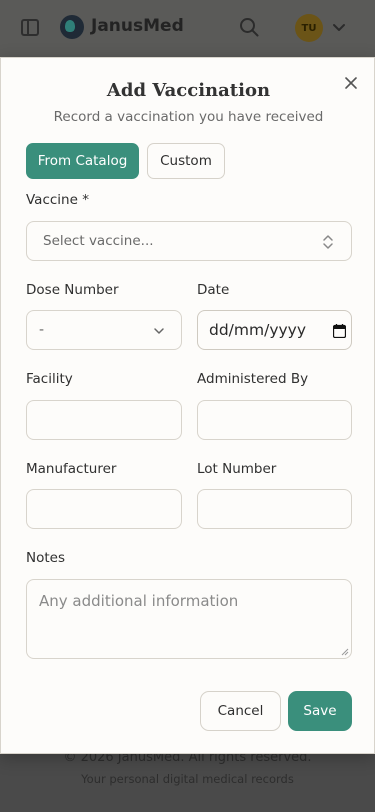 Image resolution: width=375 pixels, height=812 pixels. What do you see at coordinates (71, 469) in the screenshot?
I see `manufacturer-label: Manufacturer` at bounding box center [71, 469].